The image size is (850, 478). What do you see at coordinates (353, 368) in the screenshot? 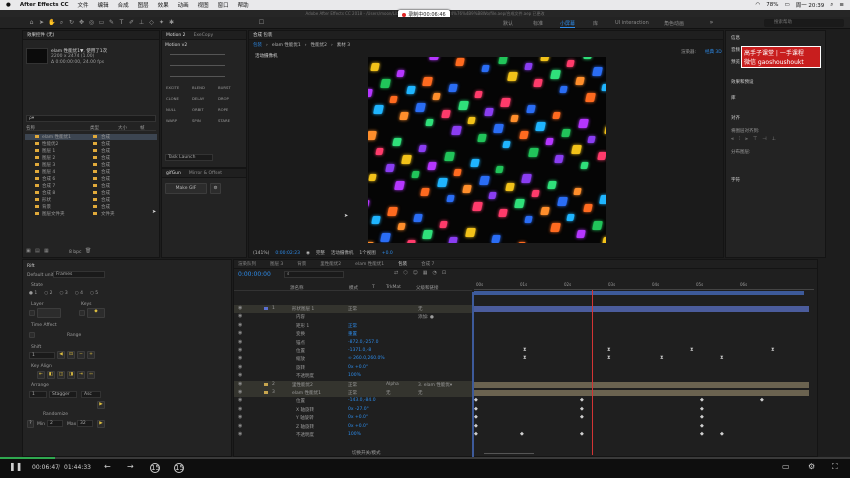
I see `timeline-property-row: ◉ 旋转 0x +0.0°` at bounding box center [353, 368].